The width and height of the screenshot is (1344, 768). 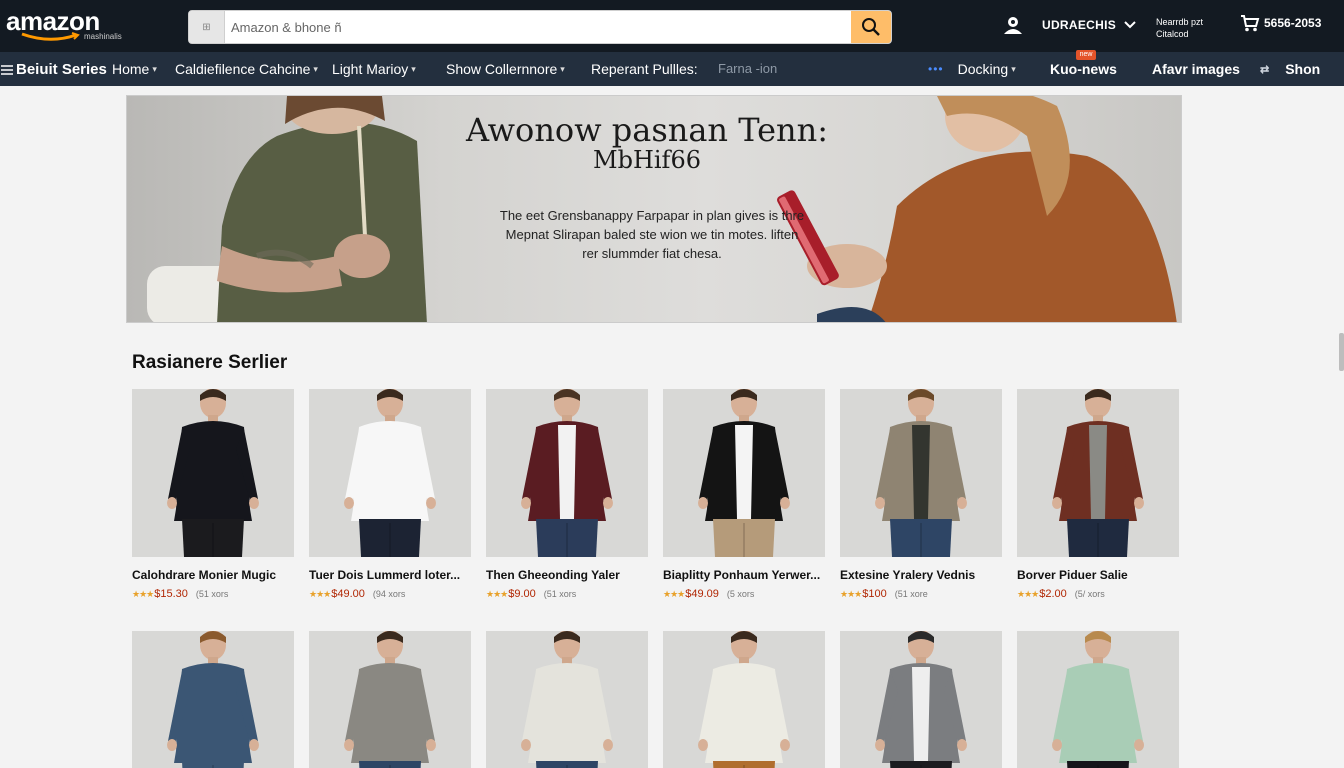 I want to click on product-price: $15.30, so click(x=171, y=594).